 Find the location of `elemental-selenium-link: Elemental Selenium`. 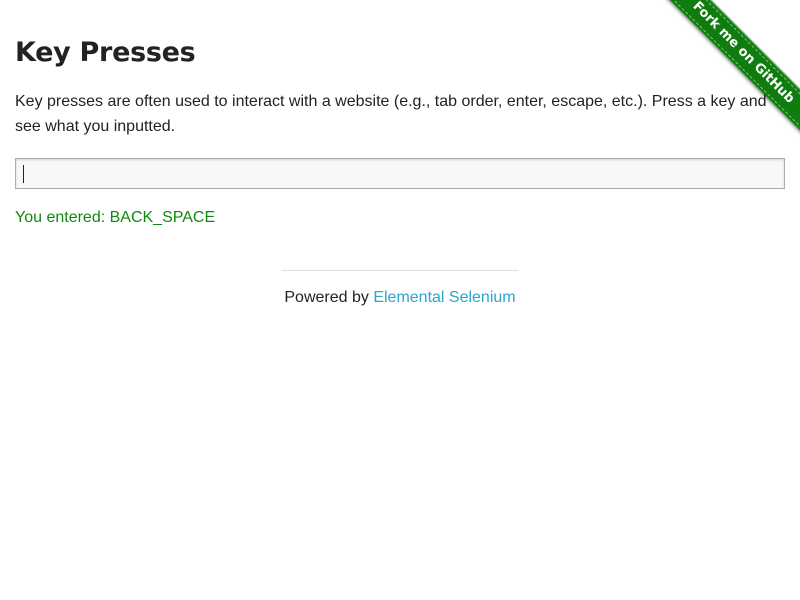

elemental-selenium-link: Elemental Selenium is located at coordinates (444, 297).